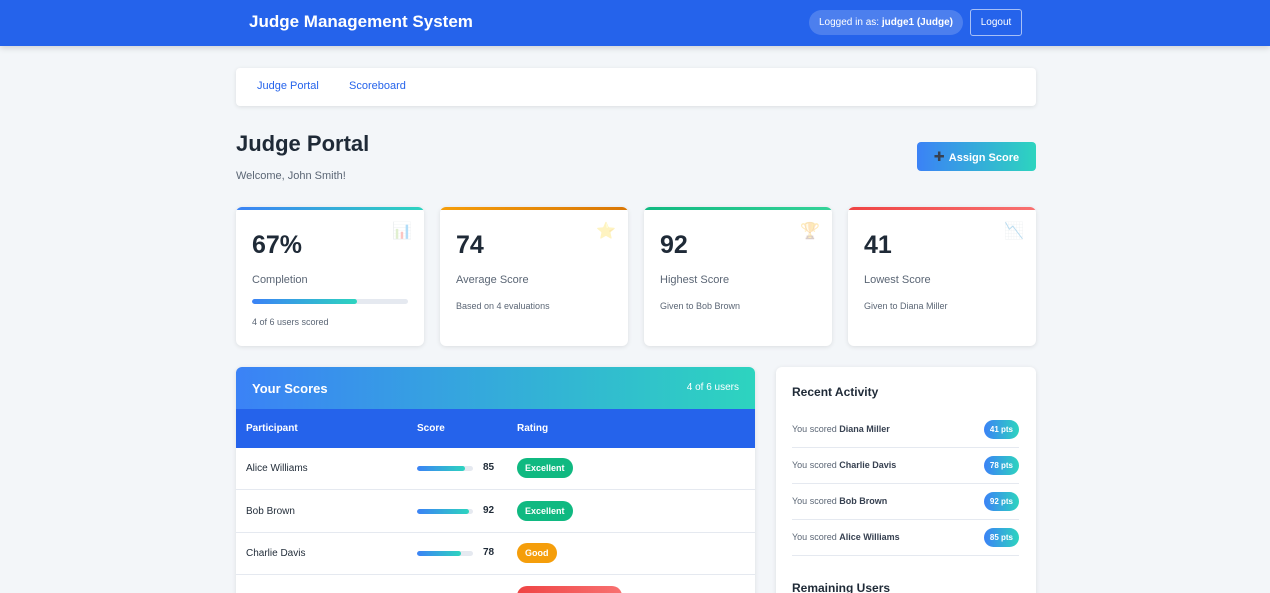  Describe the element at coordinates (863, 501) in the screenshot. I see `activity-user: Bob Brown` at that location.